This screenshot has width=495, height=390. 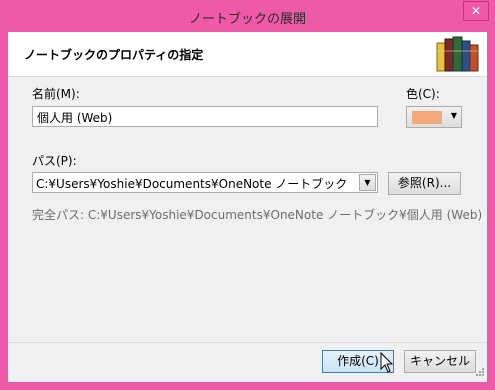 What do you see at coordinates (192, 184) in the screenshot?
I see `path-value: C:¥Users¥Yoshie¥Documents¥OneNote ノートブック` at bounding box center [192, 184].